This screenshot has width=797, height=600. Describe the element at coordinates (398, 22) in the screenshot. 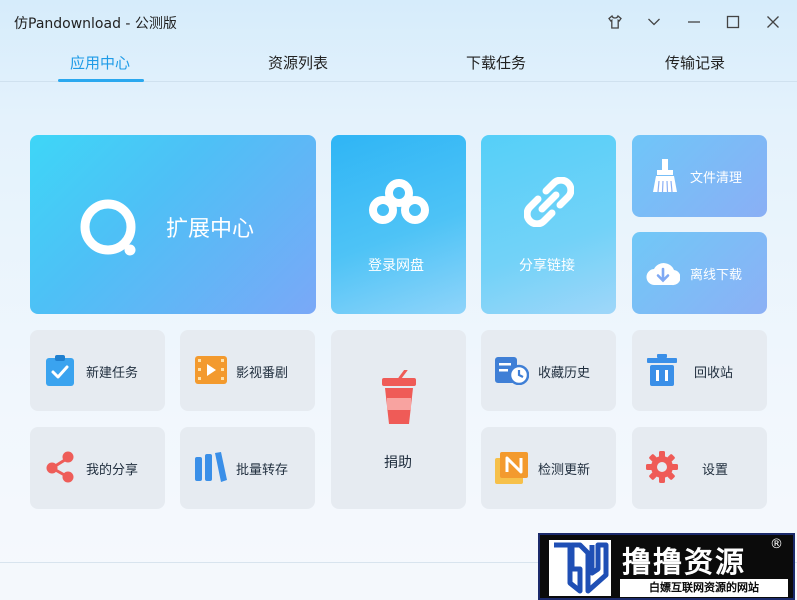

I see `title-bar: 仿Pandownload - 公测版` at that location.